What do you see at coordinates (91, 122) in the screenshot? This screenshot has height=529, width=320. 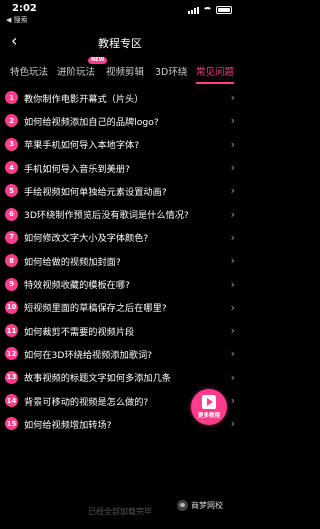 I see `item-title: 如何给视频添加自己的品牌logo?` at bounding box center [91, 122].